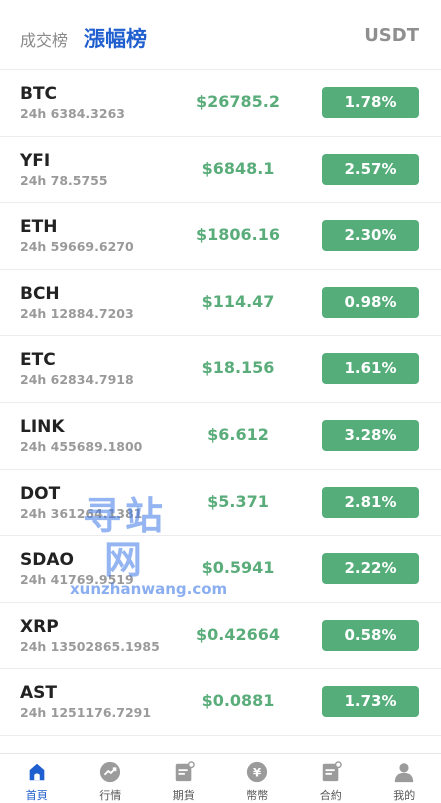  What do you see at coordinates (238, 301) in the screenshot?
I see `coin-price: $114.47` at bounding box center [238, 301].